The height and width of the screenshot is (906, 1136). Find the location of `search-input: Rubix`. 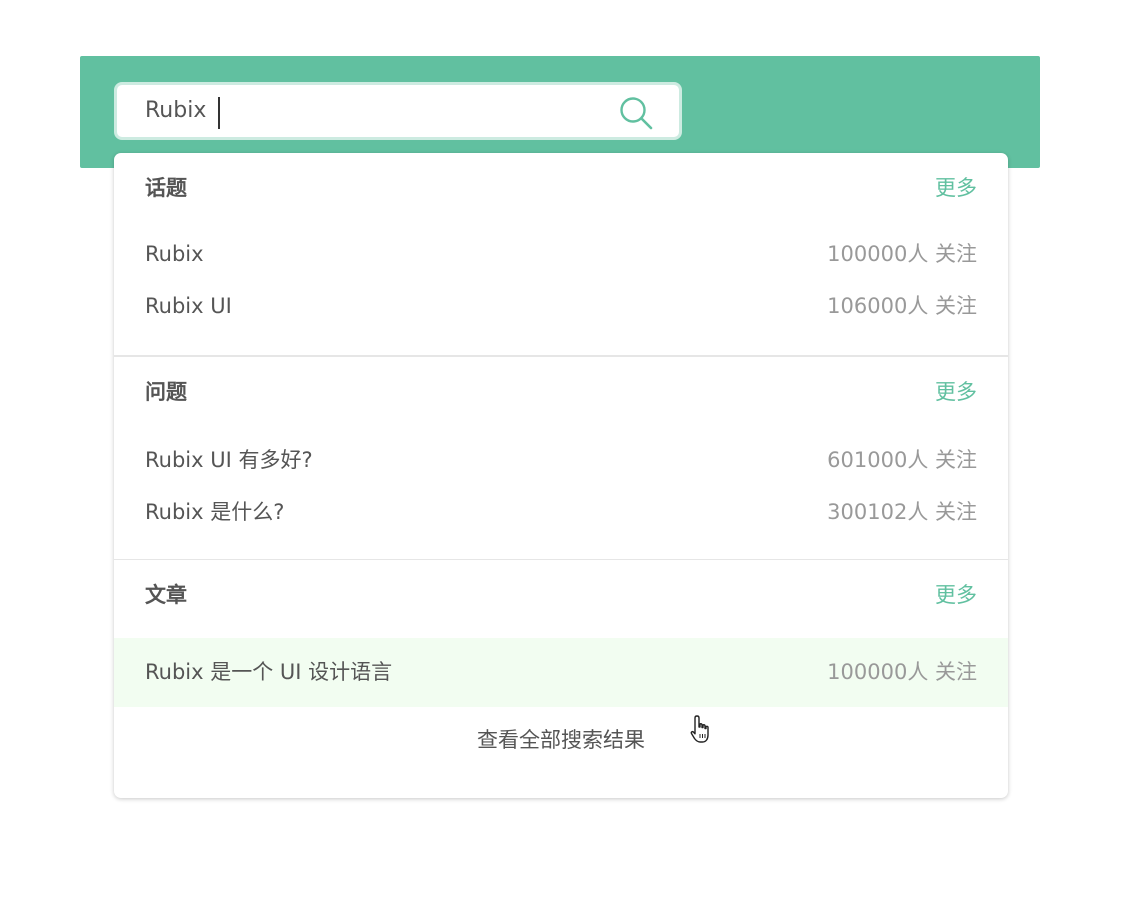

search-input: Rubix is located at coordinates (175, 111).